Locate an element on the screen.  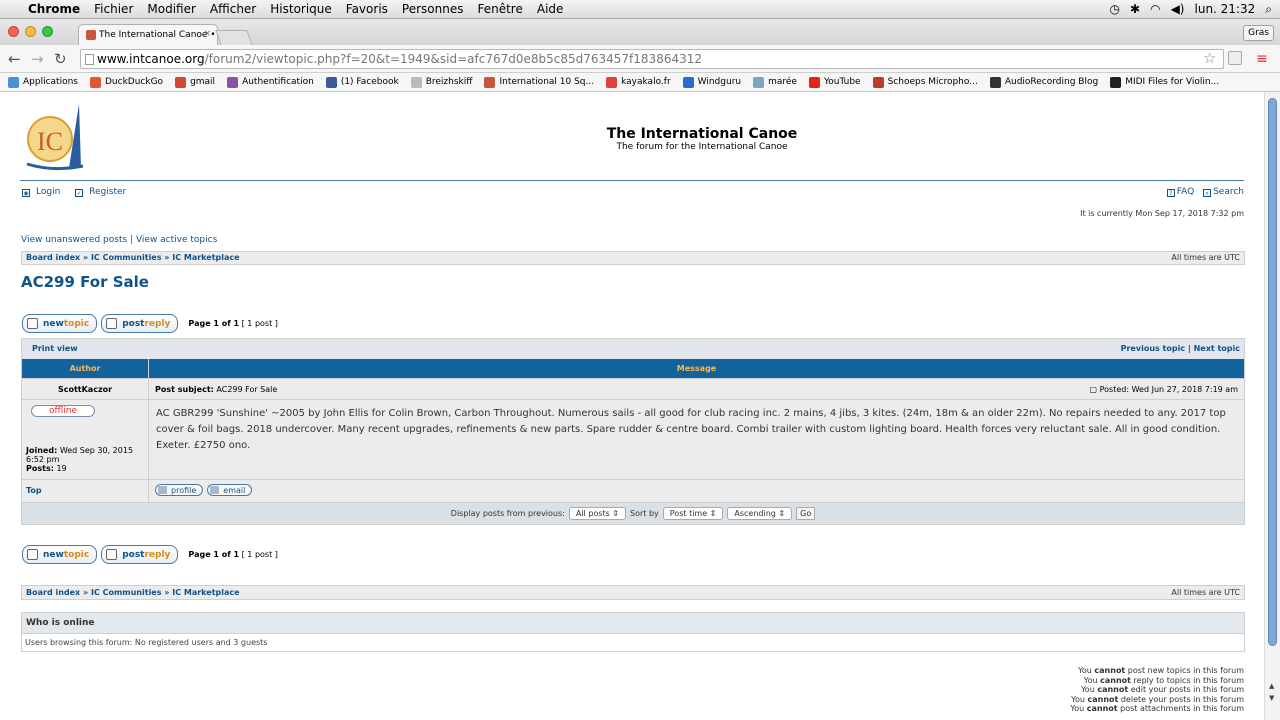
post-reply-button-bottom: post reply is located at coordinates (140, 554).